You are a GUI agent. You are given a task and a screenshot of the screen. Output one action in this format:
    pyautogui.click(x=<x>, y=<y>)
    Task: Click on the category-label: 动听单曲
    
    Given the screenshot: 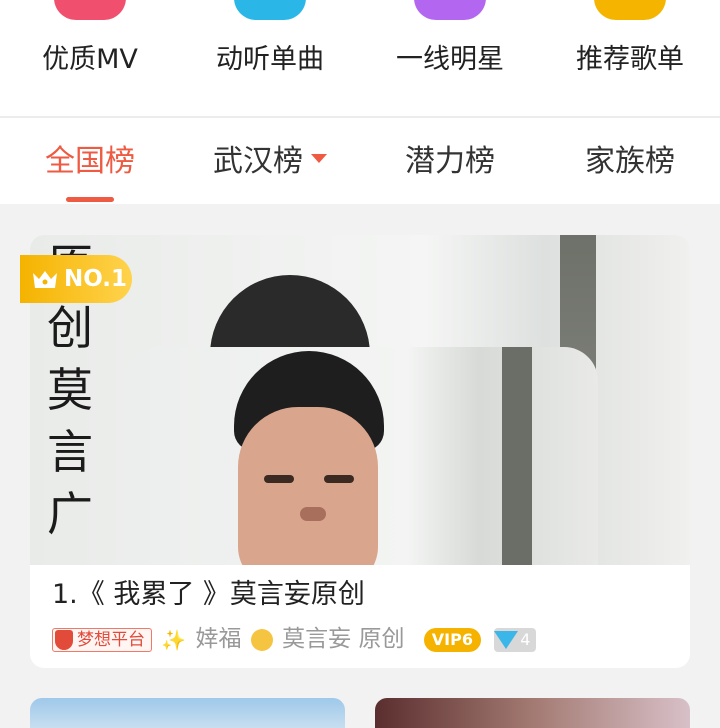 What is the action you would take?
    pyautogui.click(x=270, y=59)
    